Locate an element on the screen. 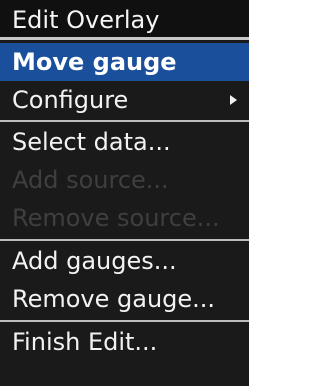  menu-item-configure-label: Configure is located at coordinates (70, 100).